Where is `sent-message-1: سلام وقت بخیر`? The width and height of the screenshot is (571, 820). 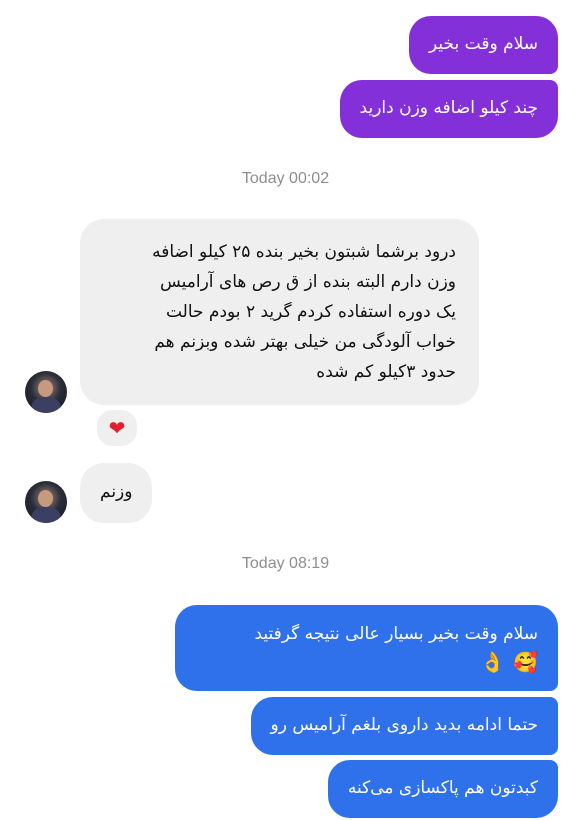 sent-message-1: سلام وقت بخیر is located at coordinates (483, 45).